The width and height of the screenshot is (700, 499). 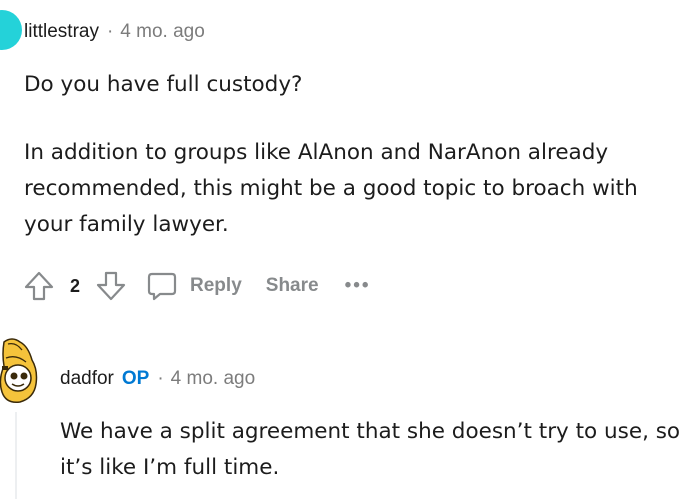 What do you see at coordinates (39, 286) in the screenshot?
I see `upvote-arrow-icon` at bounding box center [39, 286].